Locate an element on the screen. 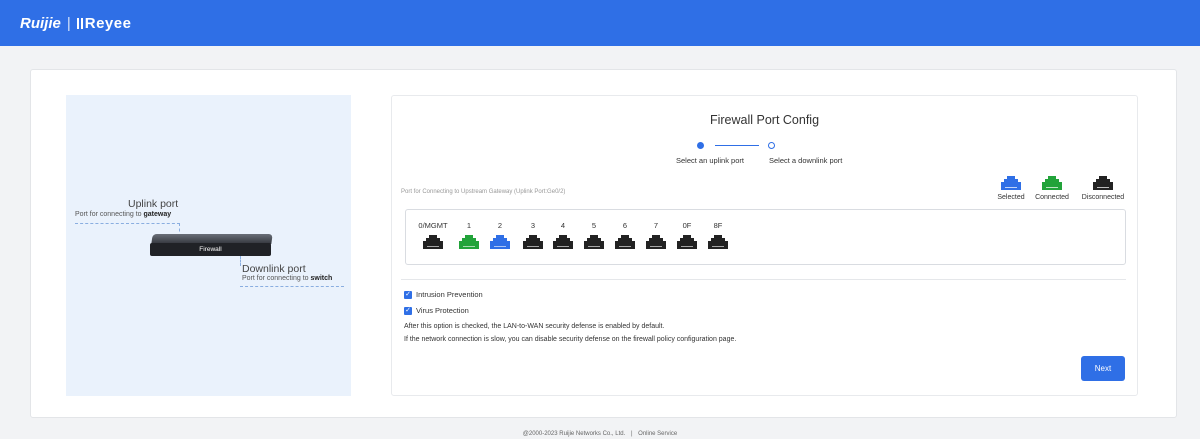  step-connector is located at coordinates (737, 145).